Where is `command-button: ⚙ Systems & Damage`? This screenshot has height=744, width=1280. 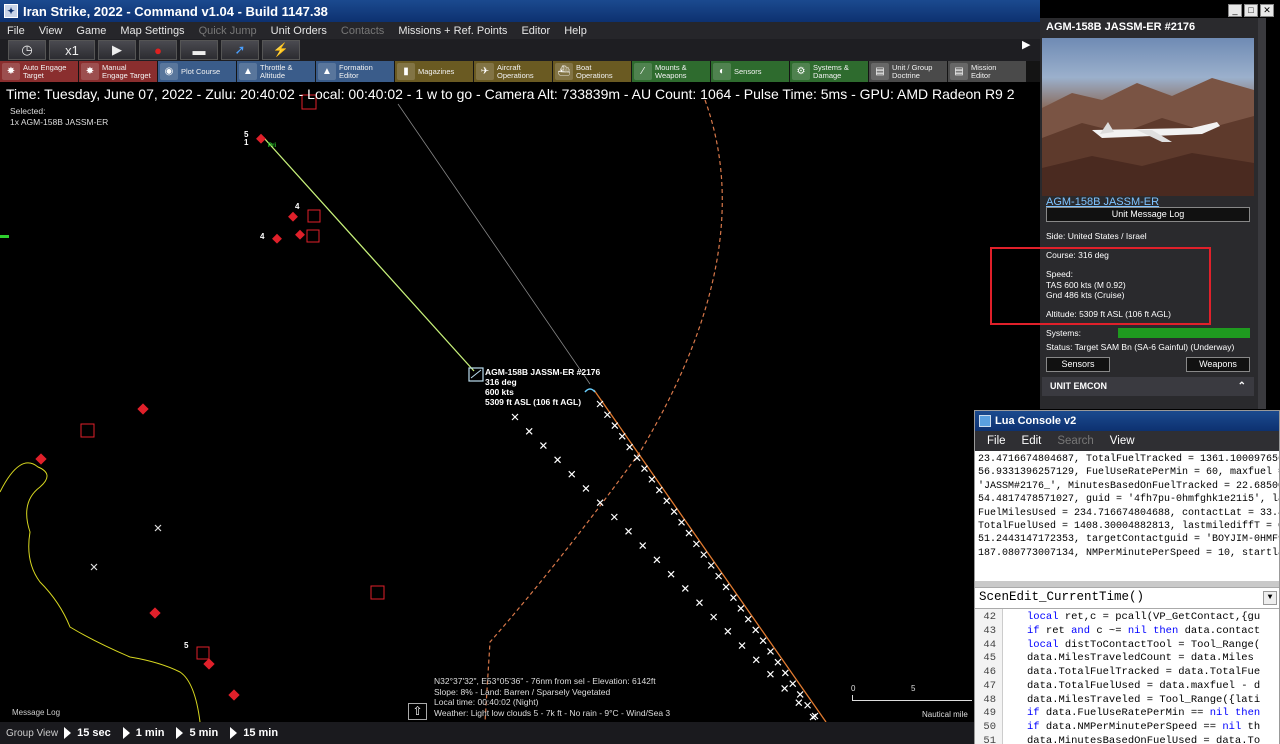
command-button: ⚙ Systems & Damage is located at coordinates (829, 71).